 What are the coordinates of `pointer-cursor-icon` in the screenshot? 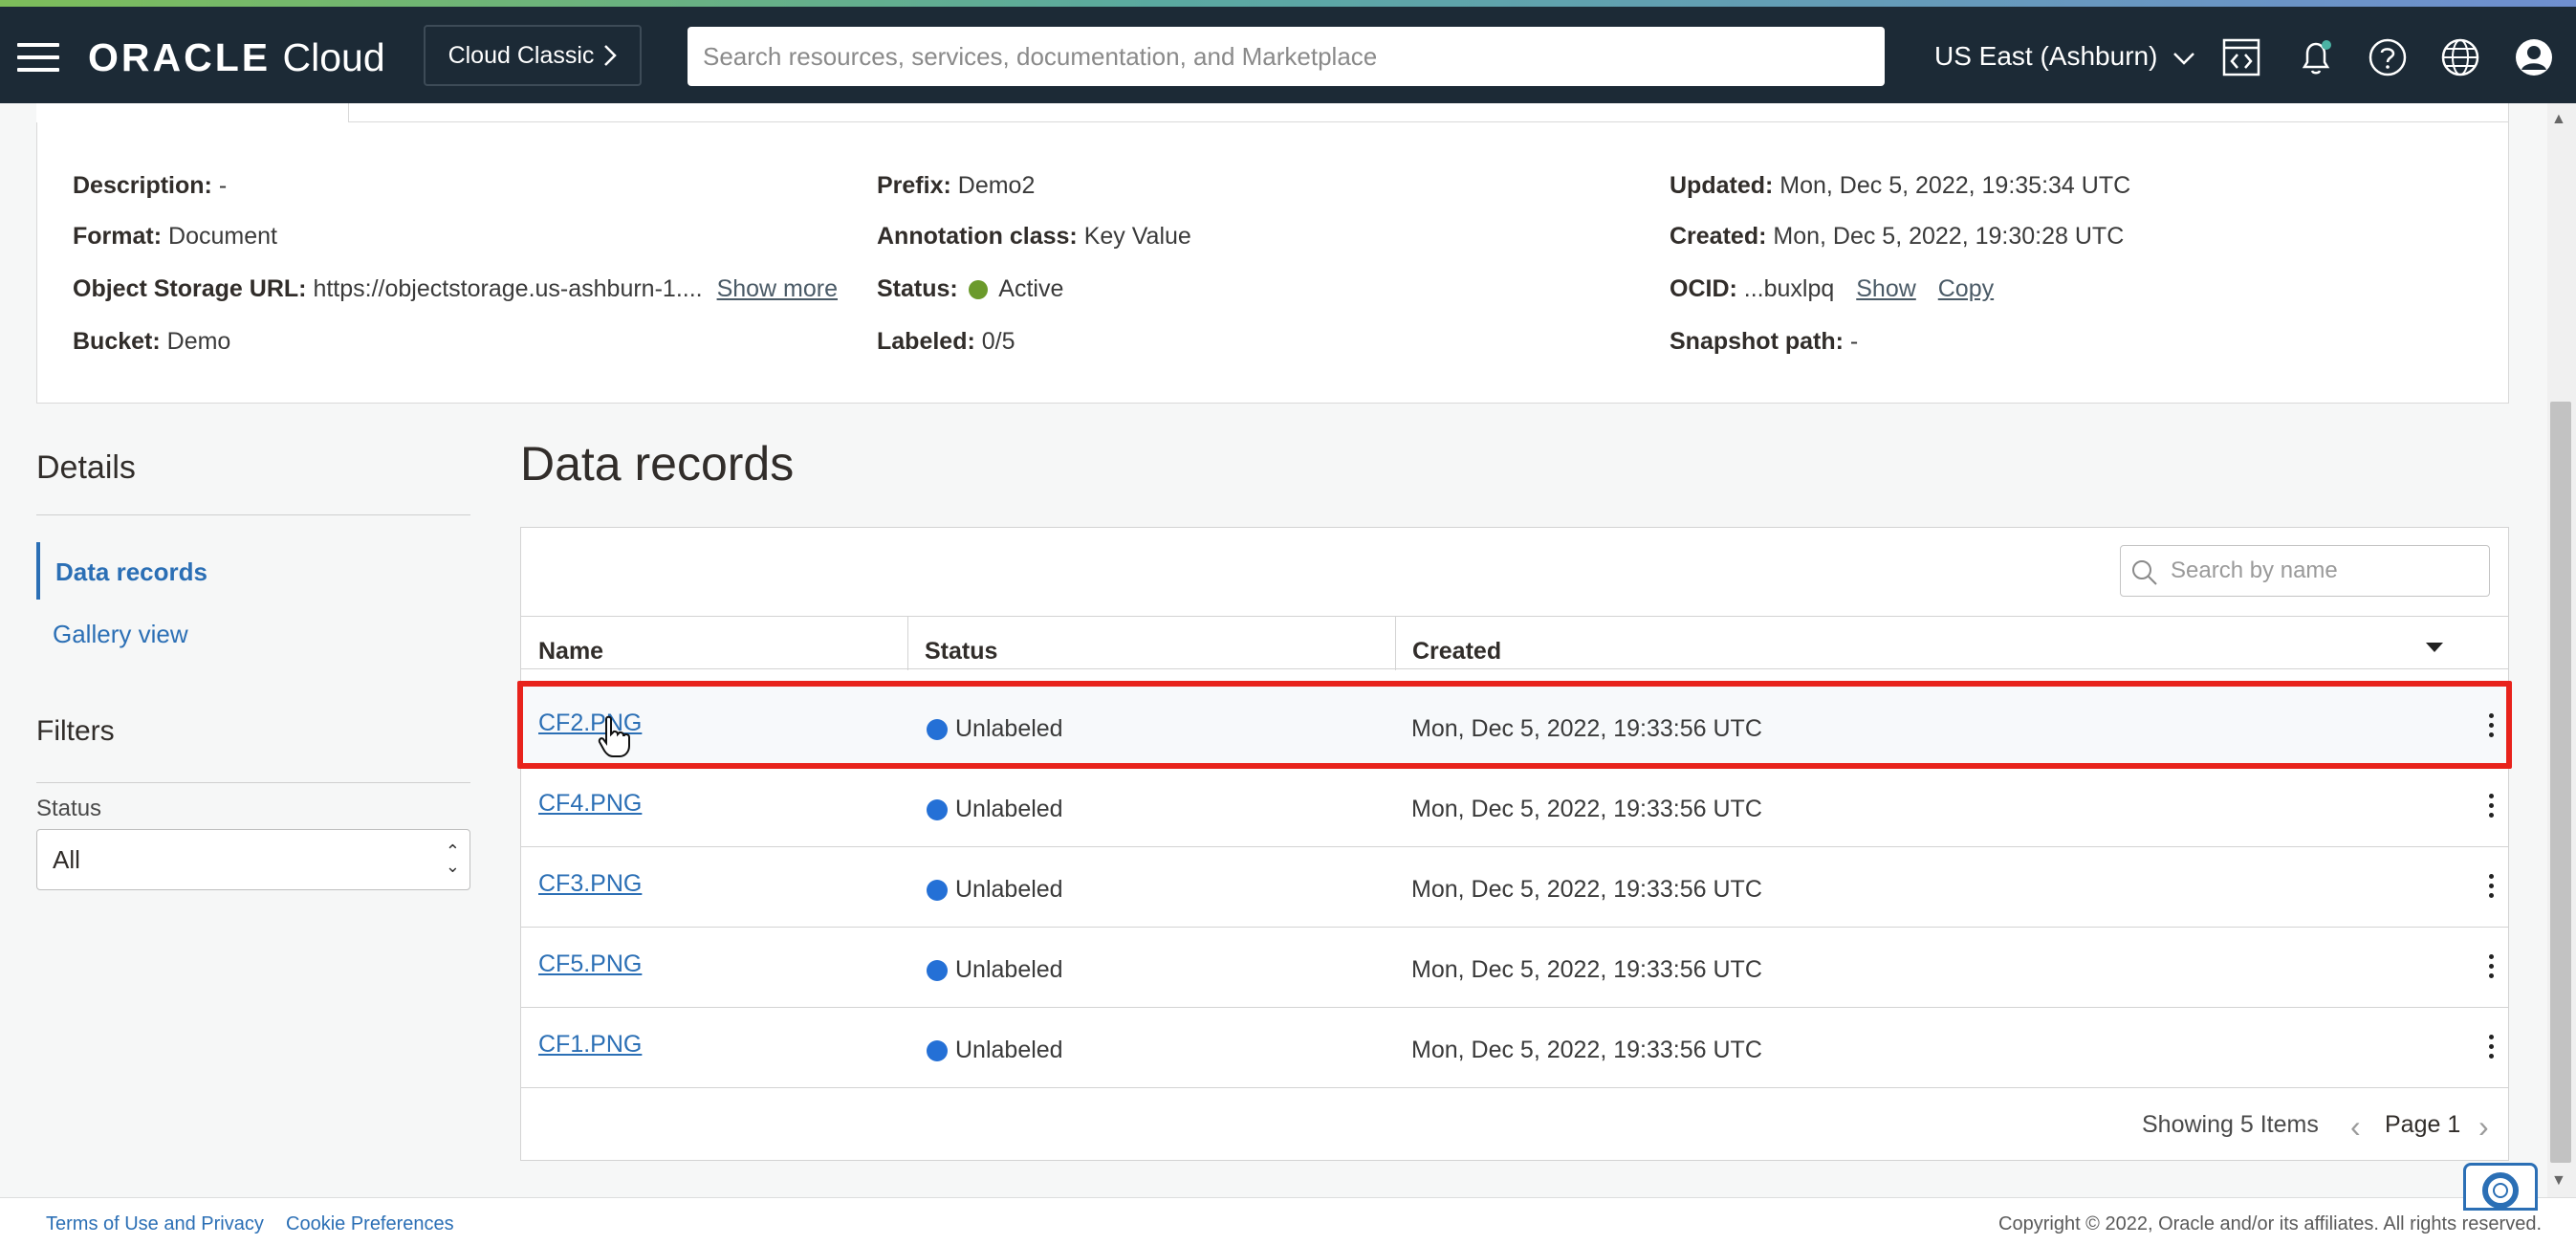 It's located at (614, 736).